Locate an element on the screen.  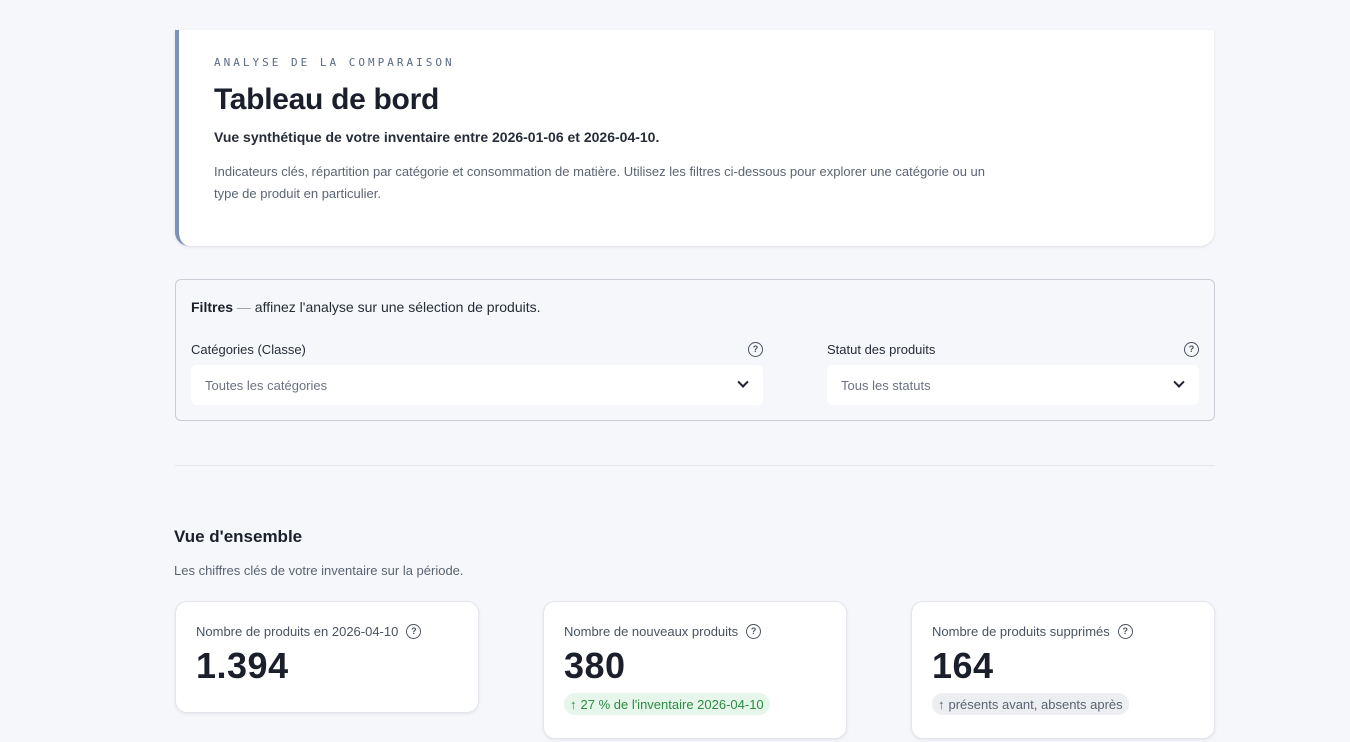
status-select: Tous les statuts is located at coordinates (1013, 385).